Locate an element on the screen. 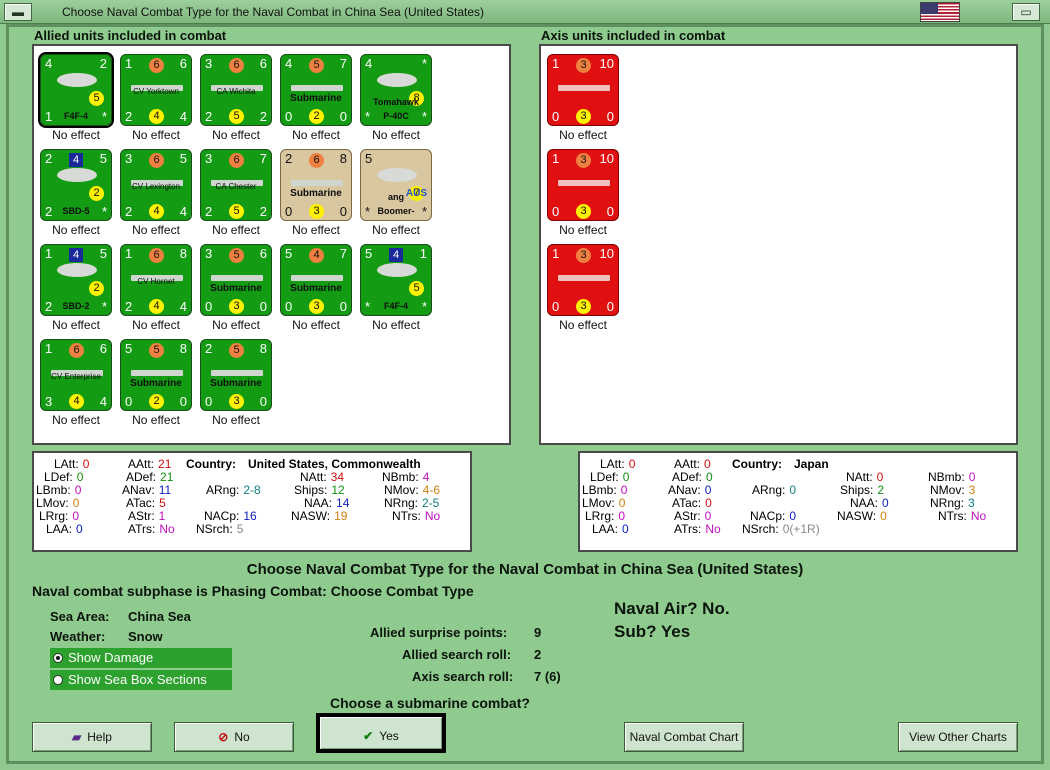 The width and height of the screenshot is (1050, 770). help-button: ▰ Help is located at coordinates (92, 737).